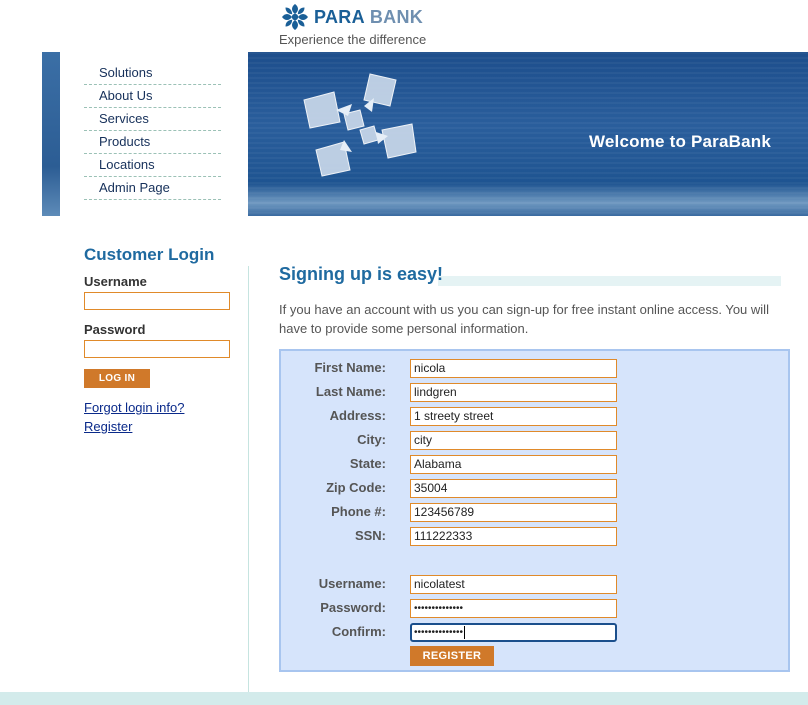  Describe the element at coordinates (357, 415) in the screenshot. I see `address-label: Address:` at that location.